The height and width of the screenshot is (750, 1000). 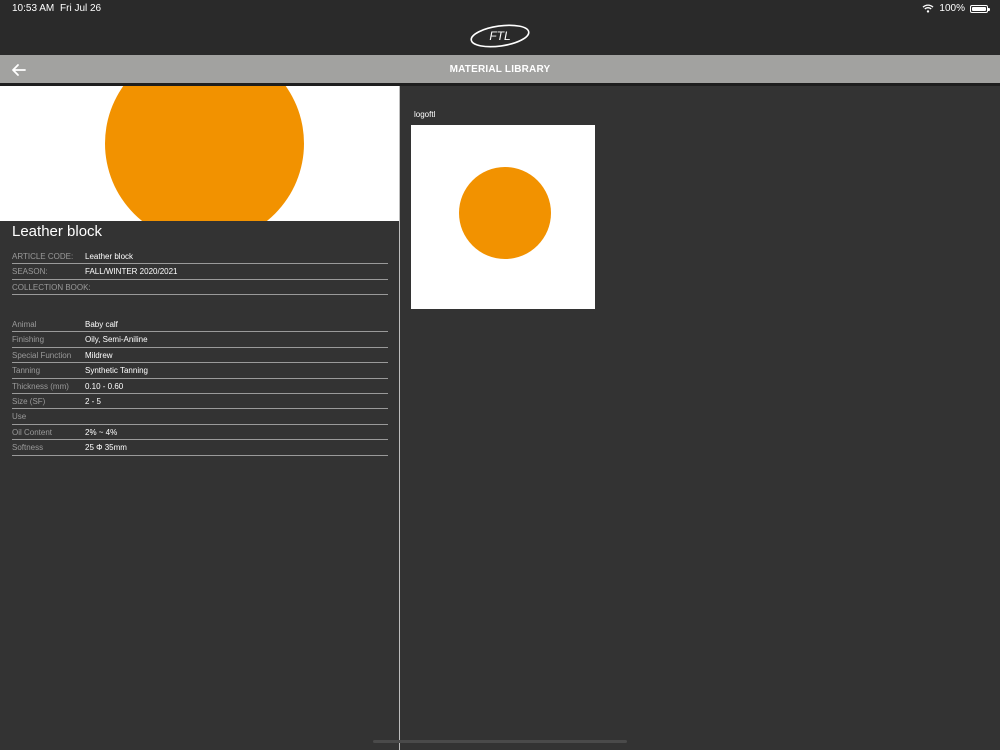 I want to click on gallery-item-label: logoftl, so click(x=425, y=114).